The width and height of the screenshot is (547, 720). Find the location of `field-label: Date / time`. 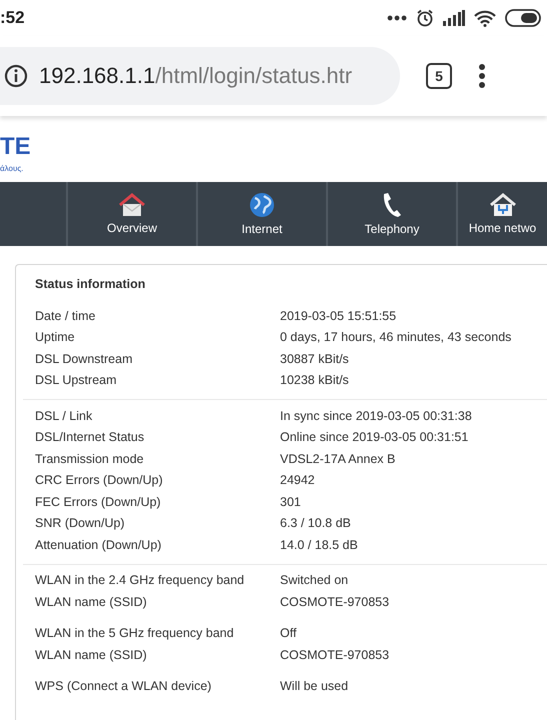

field-label: Date / time is located at coordinates (65, 315).